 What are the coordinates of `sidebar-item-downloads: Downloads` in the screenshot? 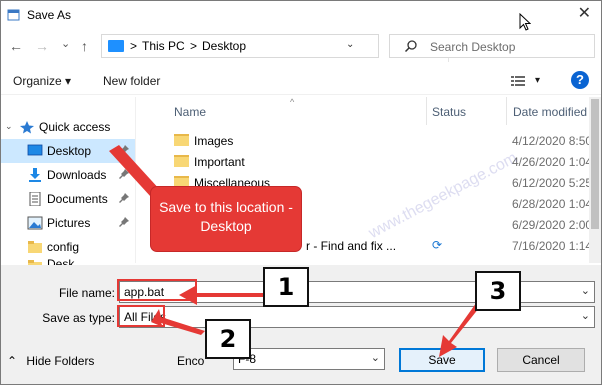 It's located at (68, 175).